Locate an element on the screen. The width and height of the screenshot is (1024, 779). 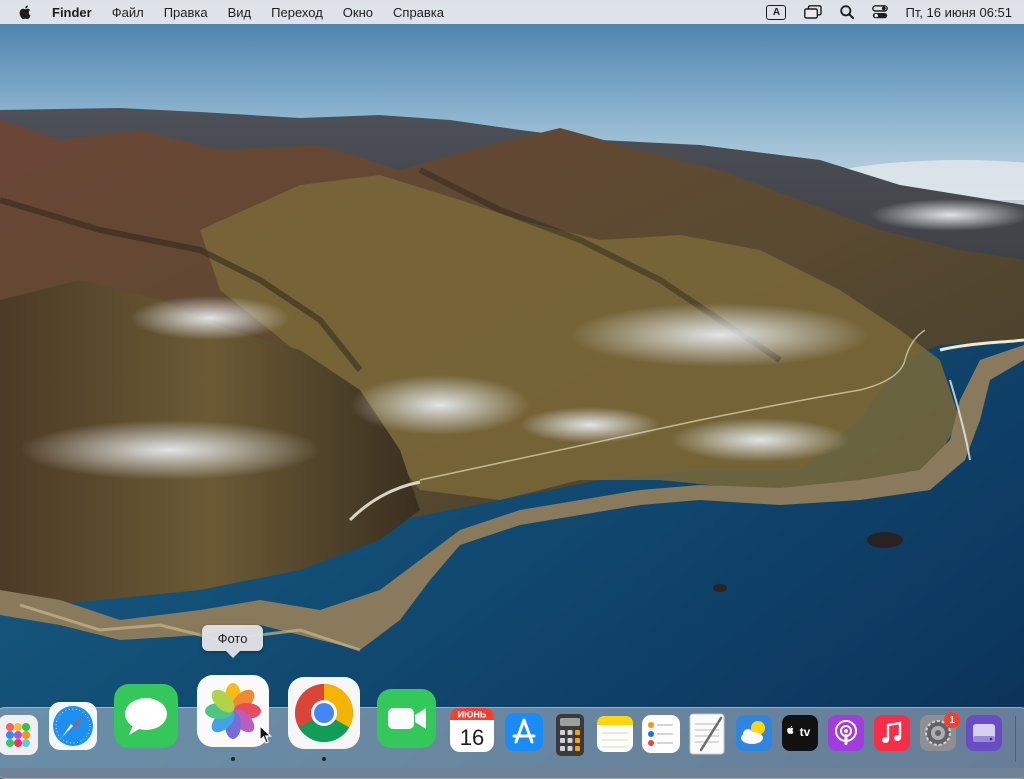
messages-icon is located at coordinates (146, 716).